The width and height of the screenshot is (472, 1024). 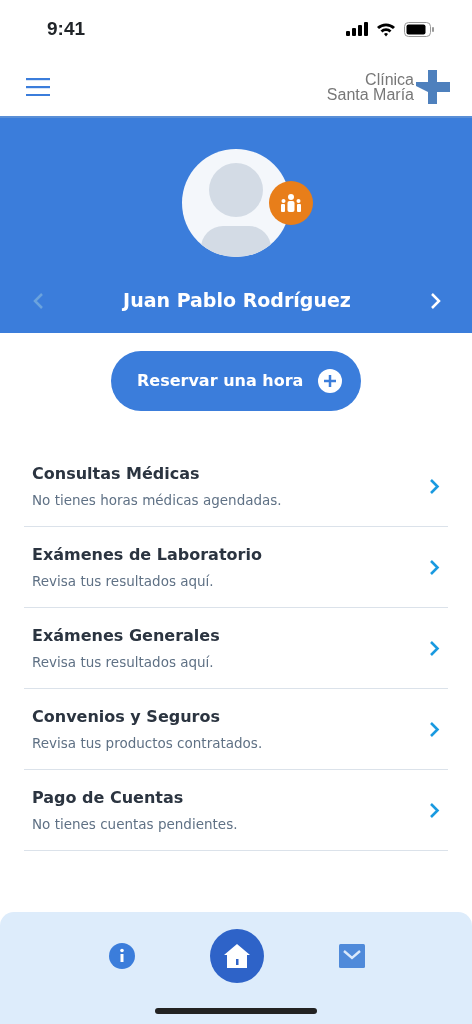 I want to click on mail-tab, so click(x=351, y=956).